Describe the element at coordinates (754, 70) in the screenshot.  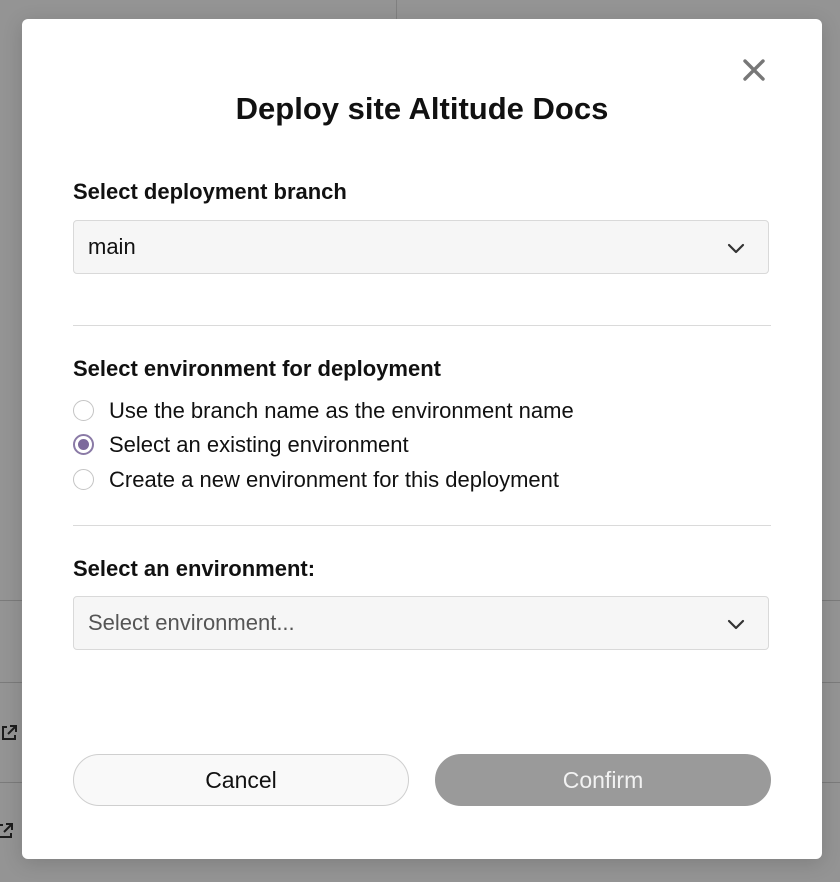
I see `close-icon` at that location.